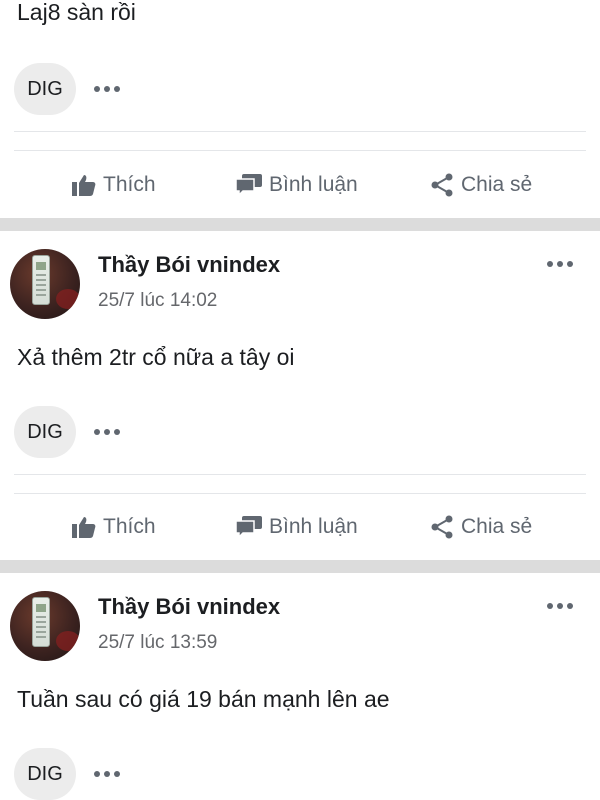 The height and width of the screenshot is (800, 600). I want to click on post-header: Thầy Bói vnindex 25/7 lúc 13:59, so click(300, 618).